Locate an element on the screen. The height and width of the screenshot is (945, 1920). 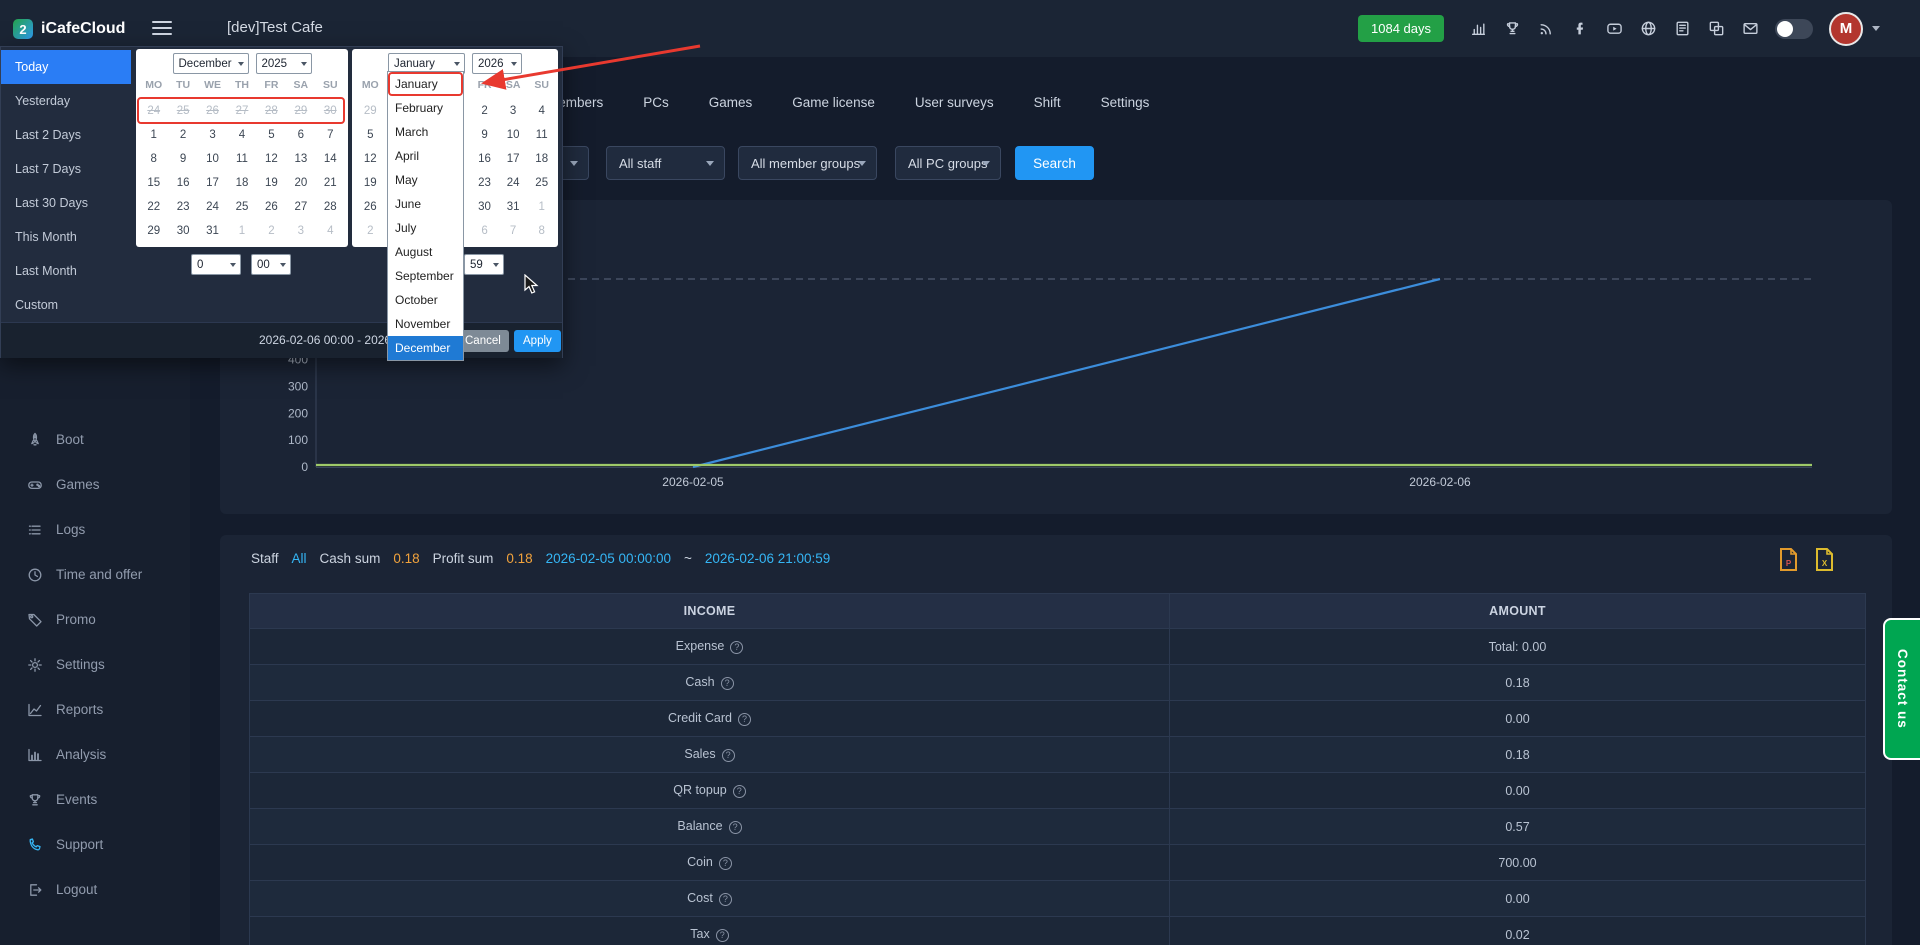
search-button: Search is located at coordinates (1054, 163).